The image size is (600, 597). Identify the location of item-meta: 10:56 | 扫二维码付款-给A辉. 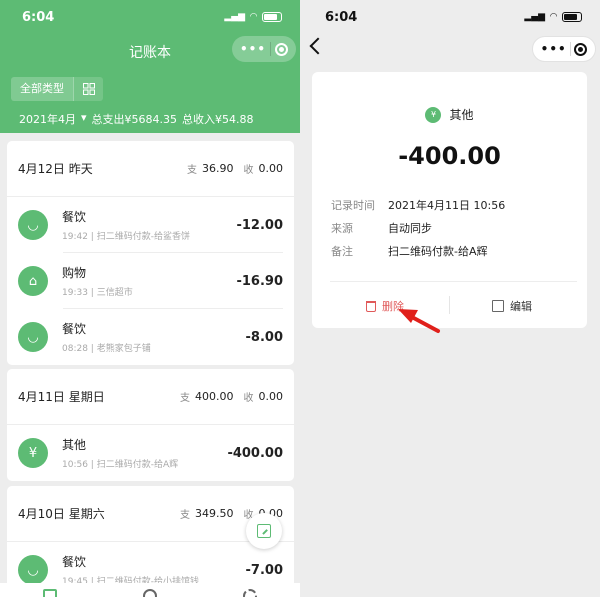
(120, 465).